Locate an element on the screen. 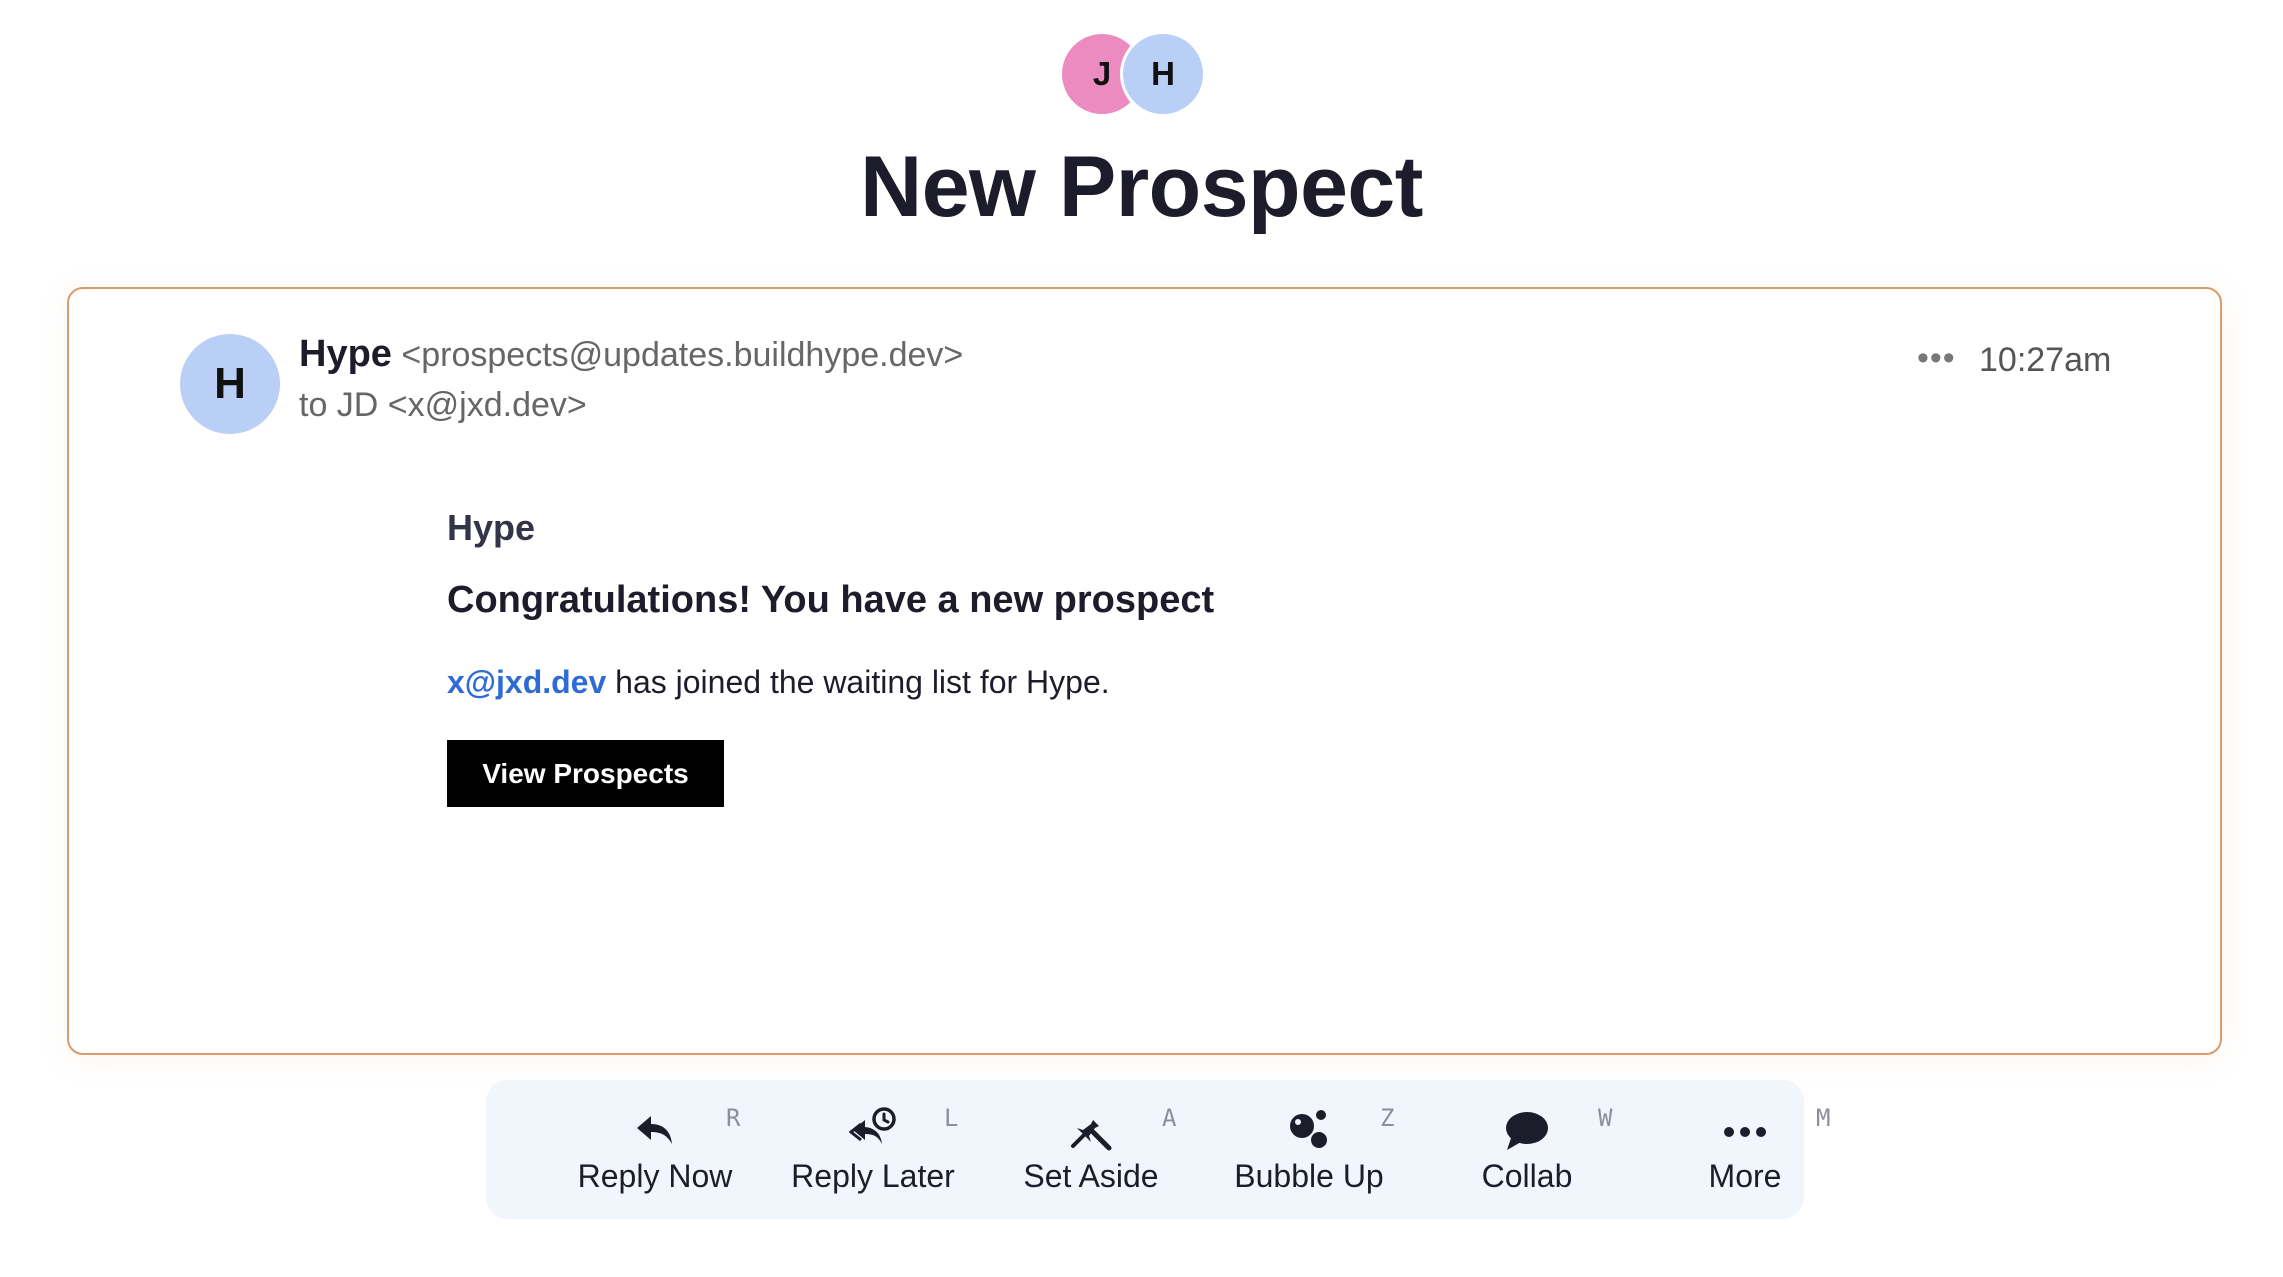 This screenshot has width=2283, height=1277. set-aside-button: A Set Aside is located at coordinates (1091, 1149).